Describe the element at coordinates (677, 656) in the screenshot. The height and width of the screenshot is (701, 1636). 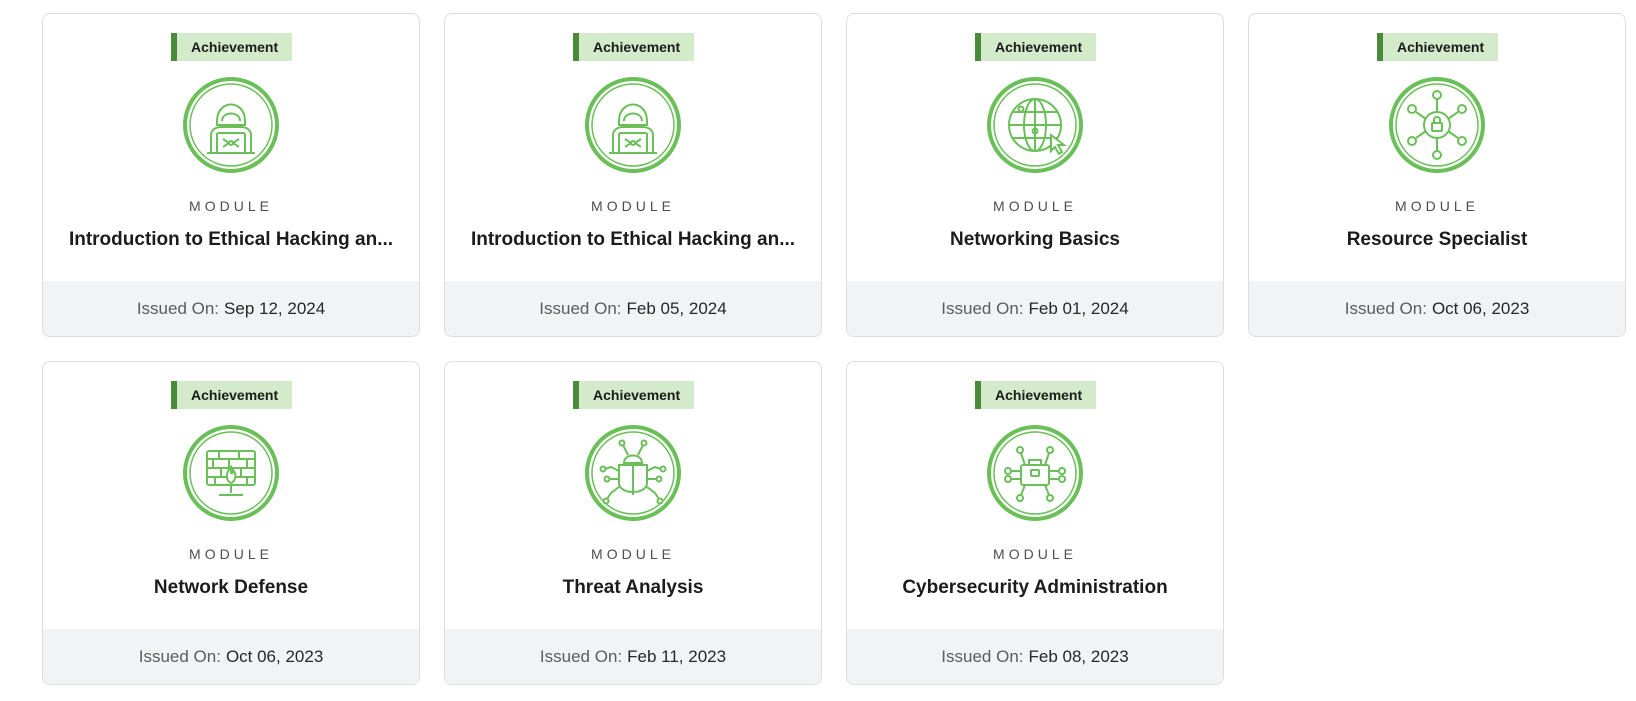
I see `issued-date: Feb 11, 2023` at that location.